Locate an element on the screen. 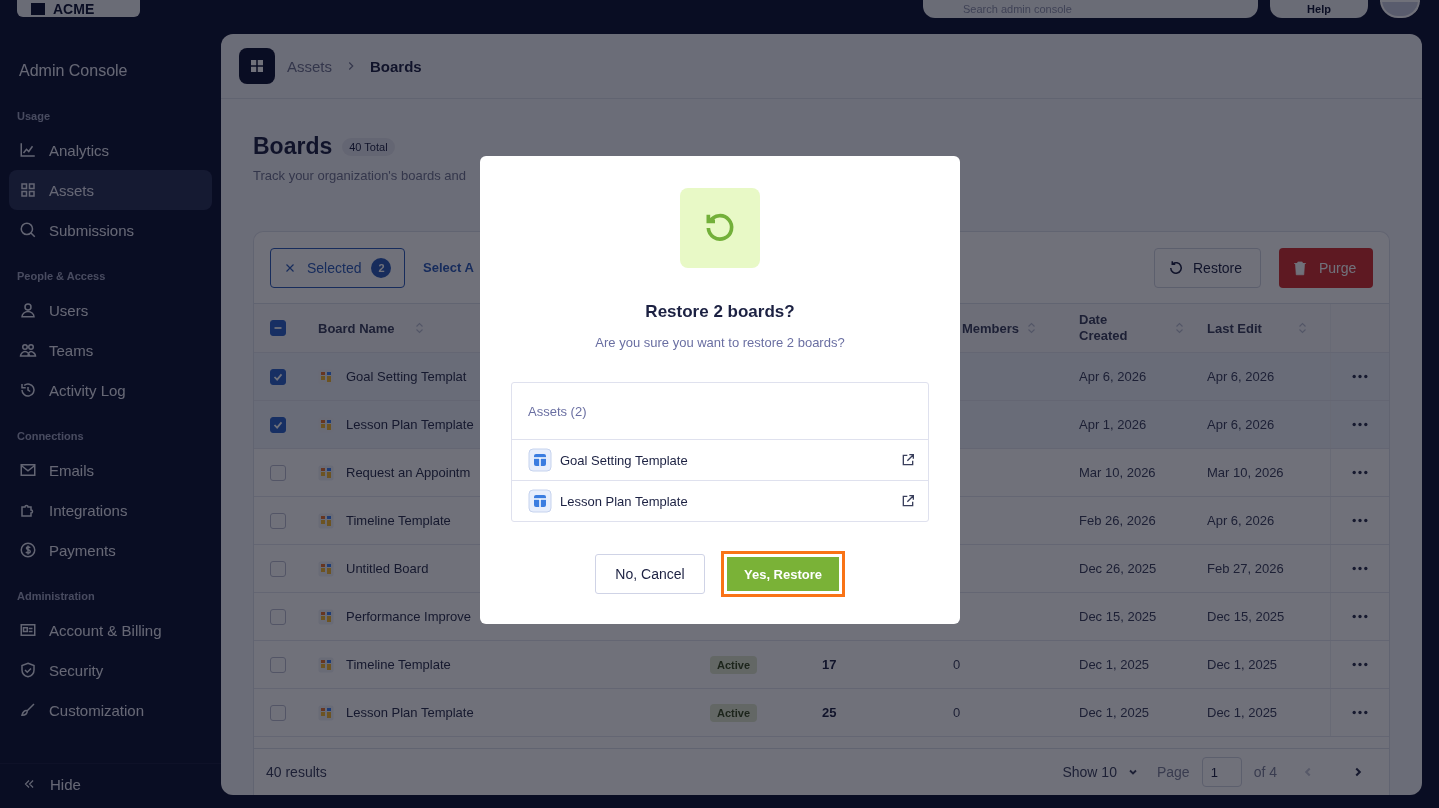 This screenshot has height=808, width=1439. confirm-button: Yes, Restore is located at coordinates (783, 574).